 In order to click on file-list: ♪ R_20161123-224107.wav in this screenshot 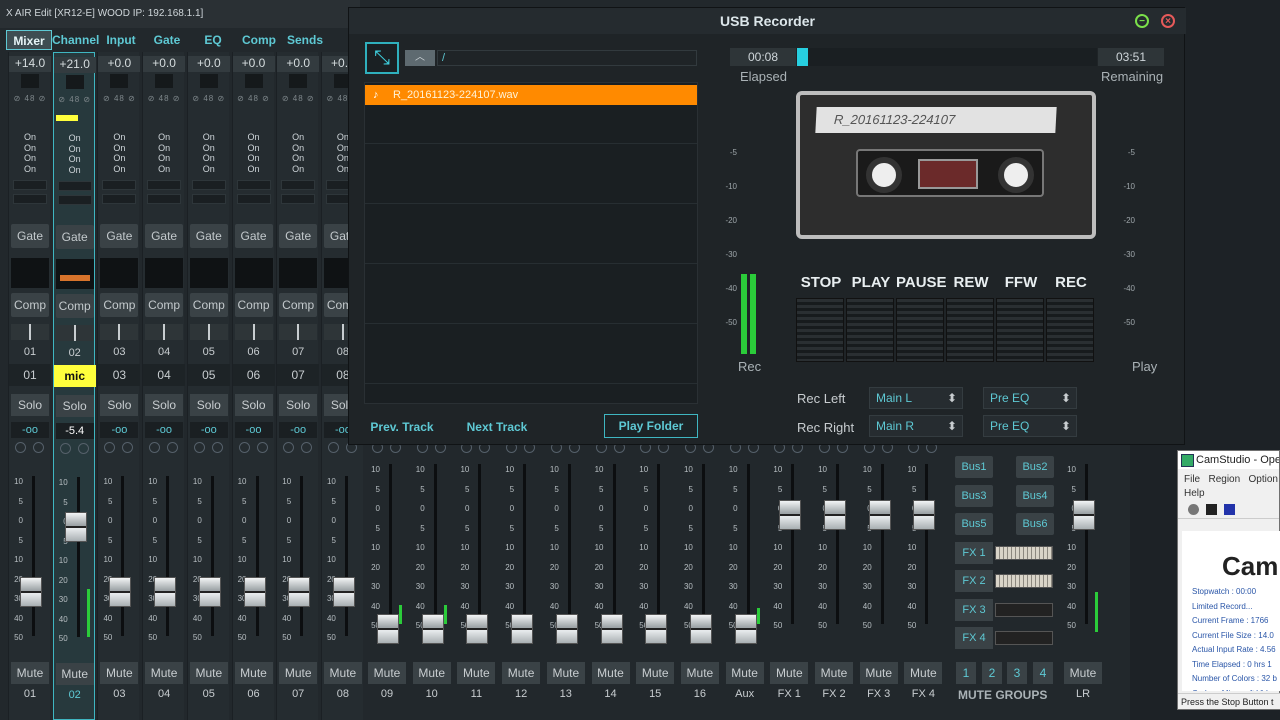, I will do `click(531, 243)`.